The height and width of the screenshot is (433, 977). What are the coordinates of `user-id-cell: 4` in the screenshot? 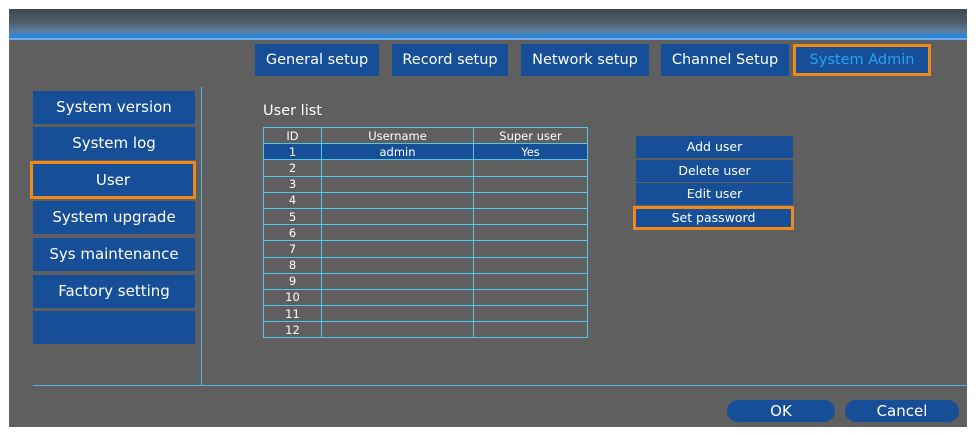 It's located at (292, 200).